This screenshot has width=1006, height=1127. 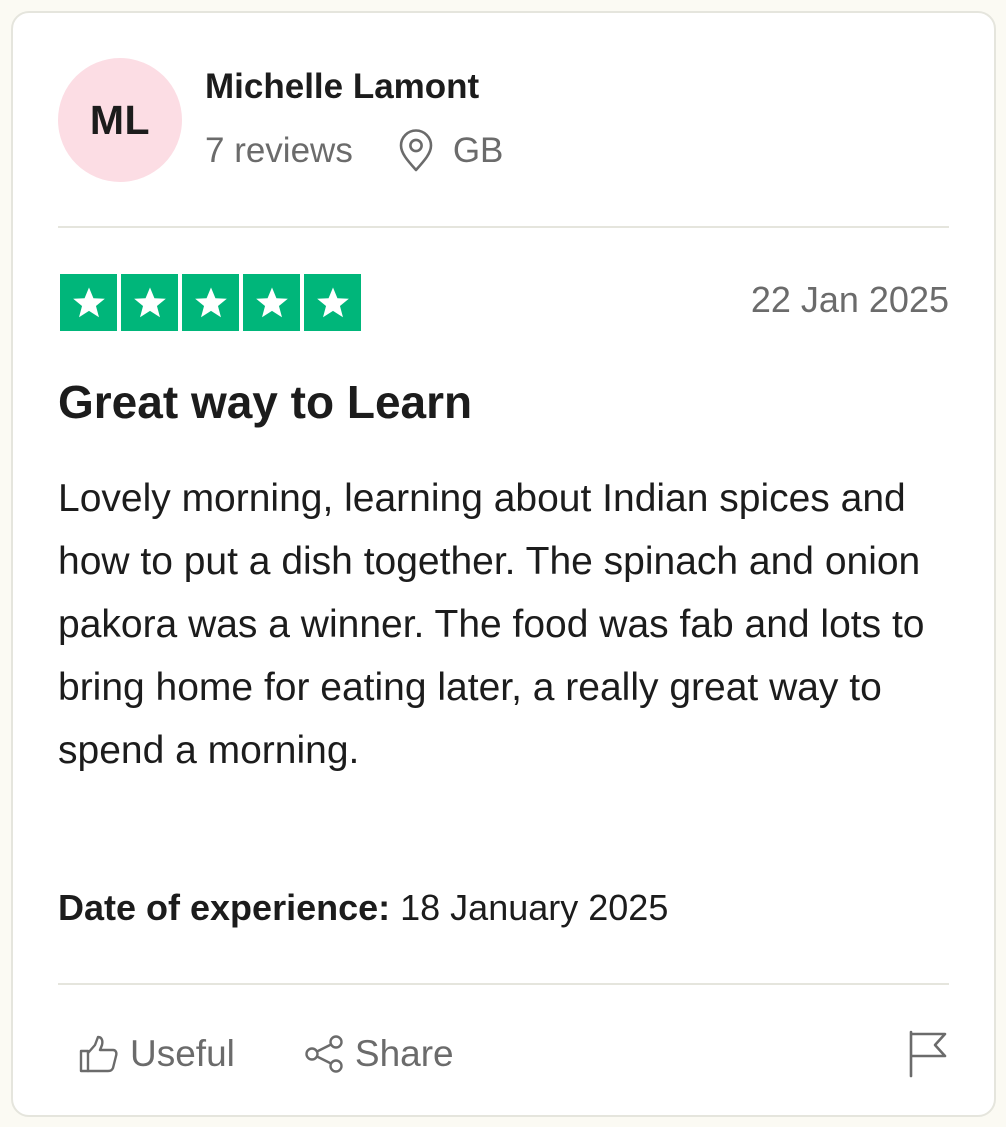 What do you see at coordinates (266, 1054) in the screenshot?
I see `review-actions: Useful Share` at bounding box center [266, 1054].